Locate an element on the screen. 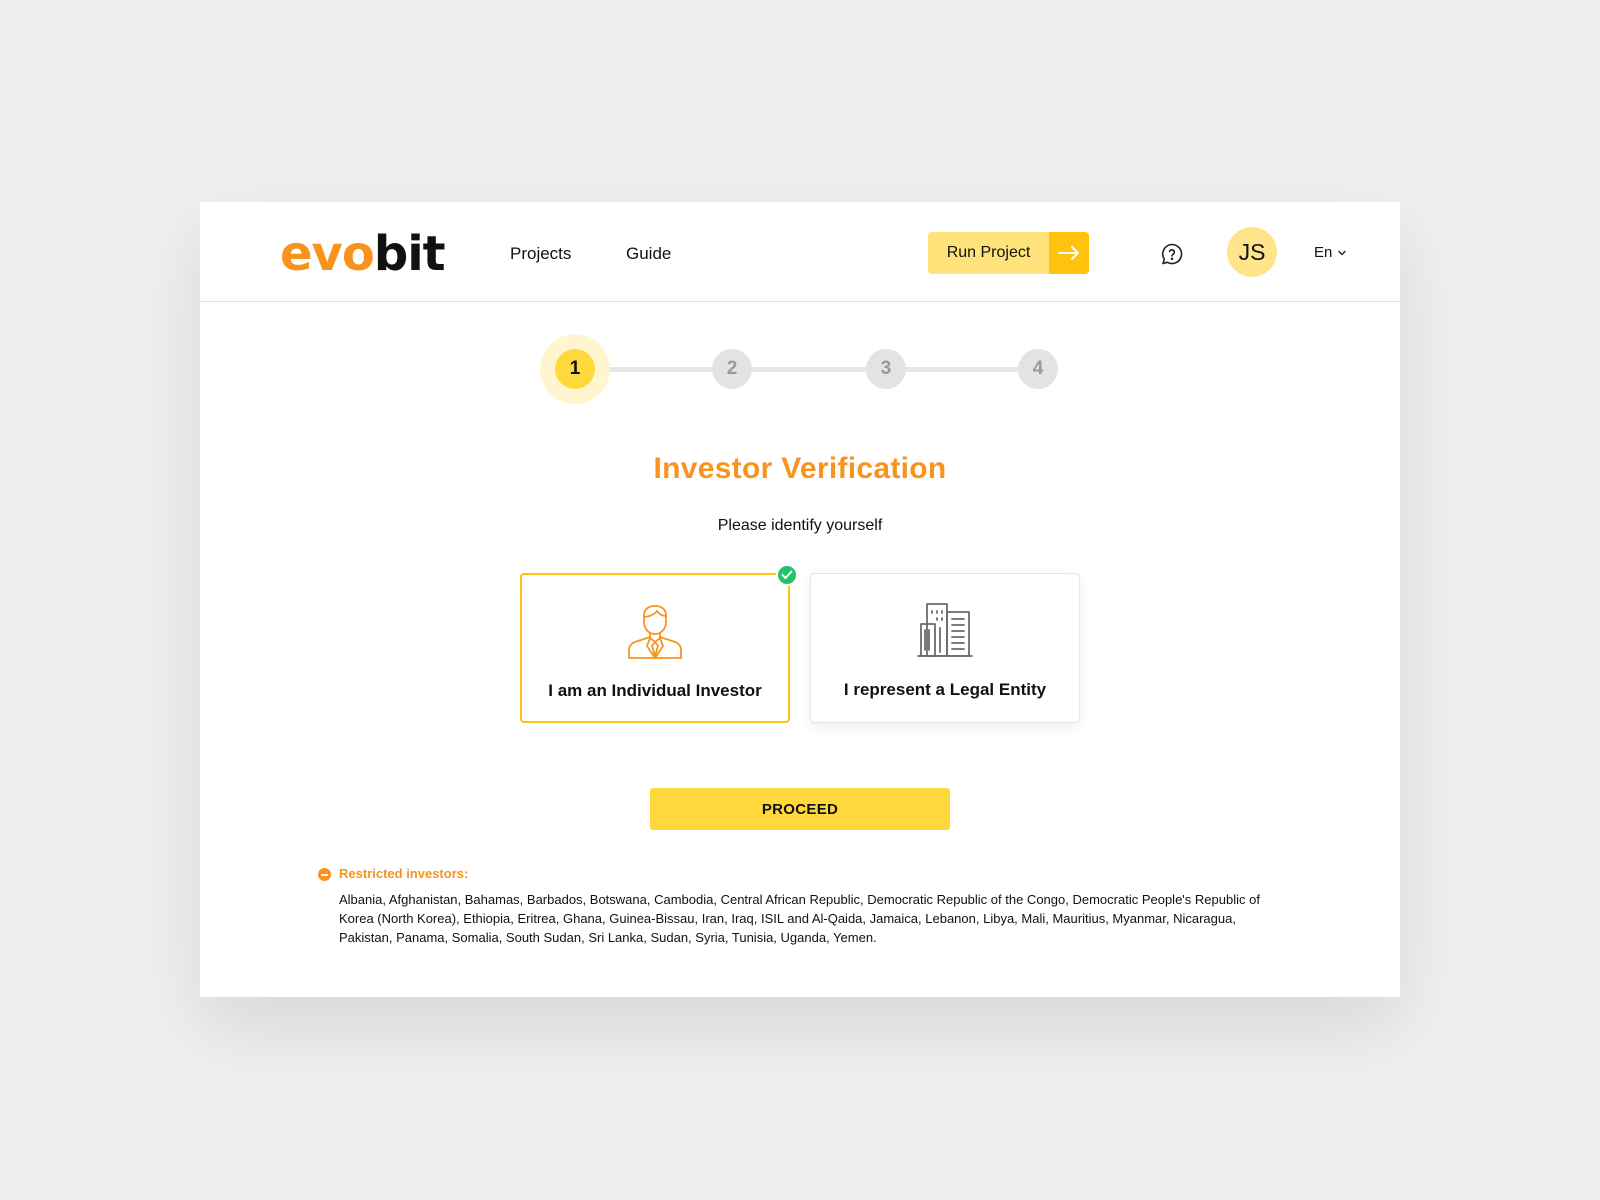  individual-investor-option: I am an Individual Investor is located at coordinates (655, 648).